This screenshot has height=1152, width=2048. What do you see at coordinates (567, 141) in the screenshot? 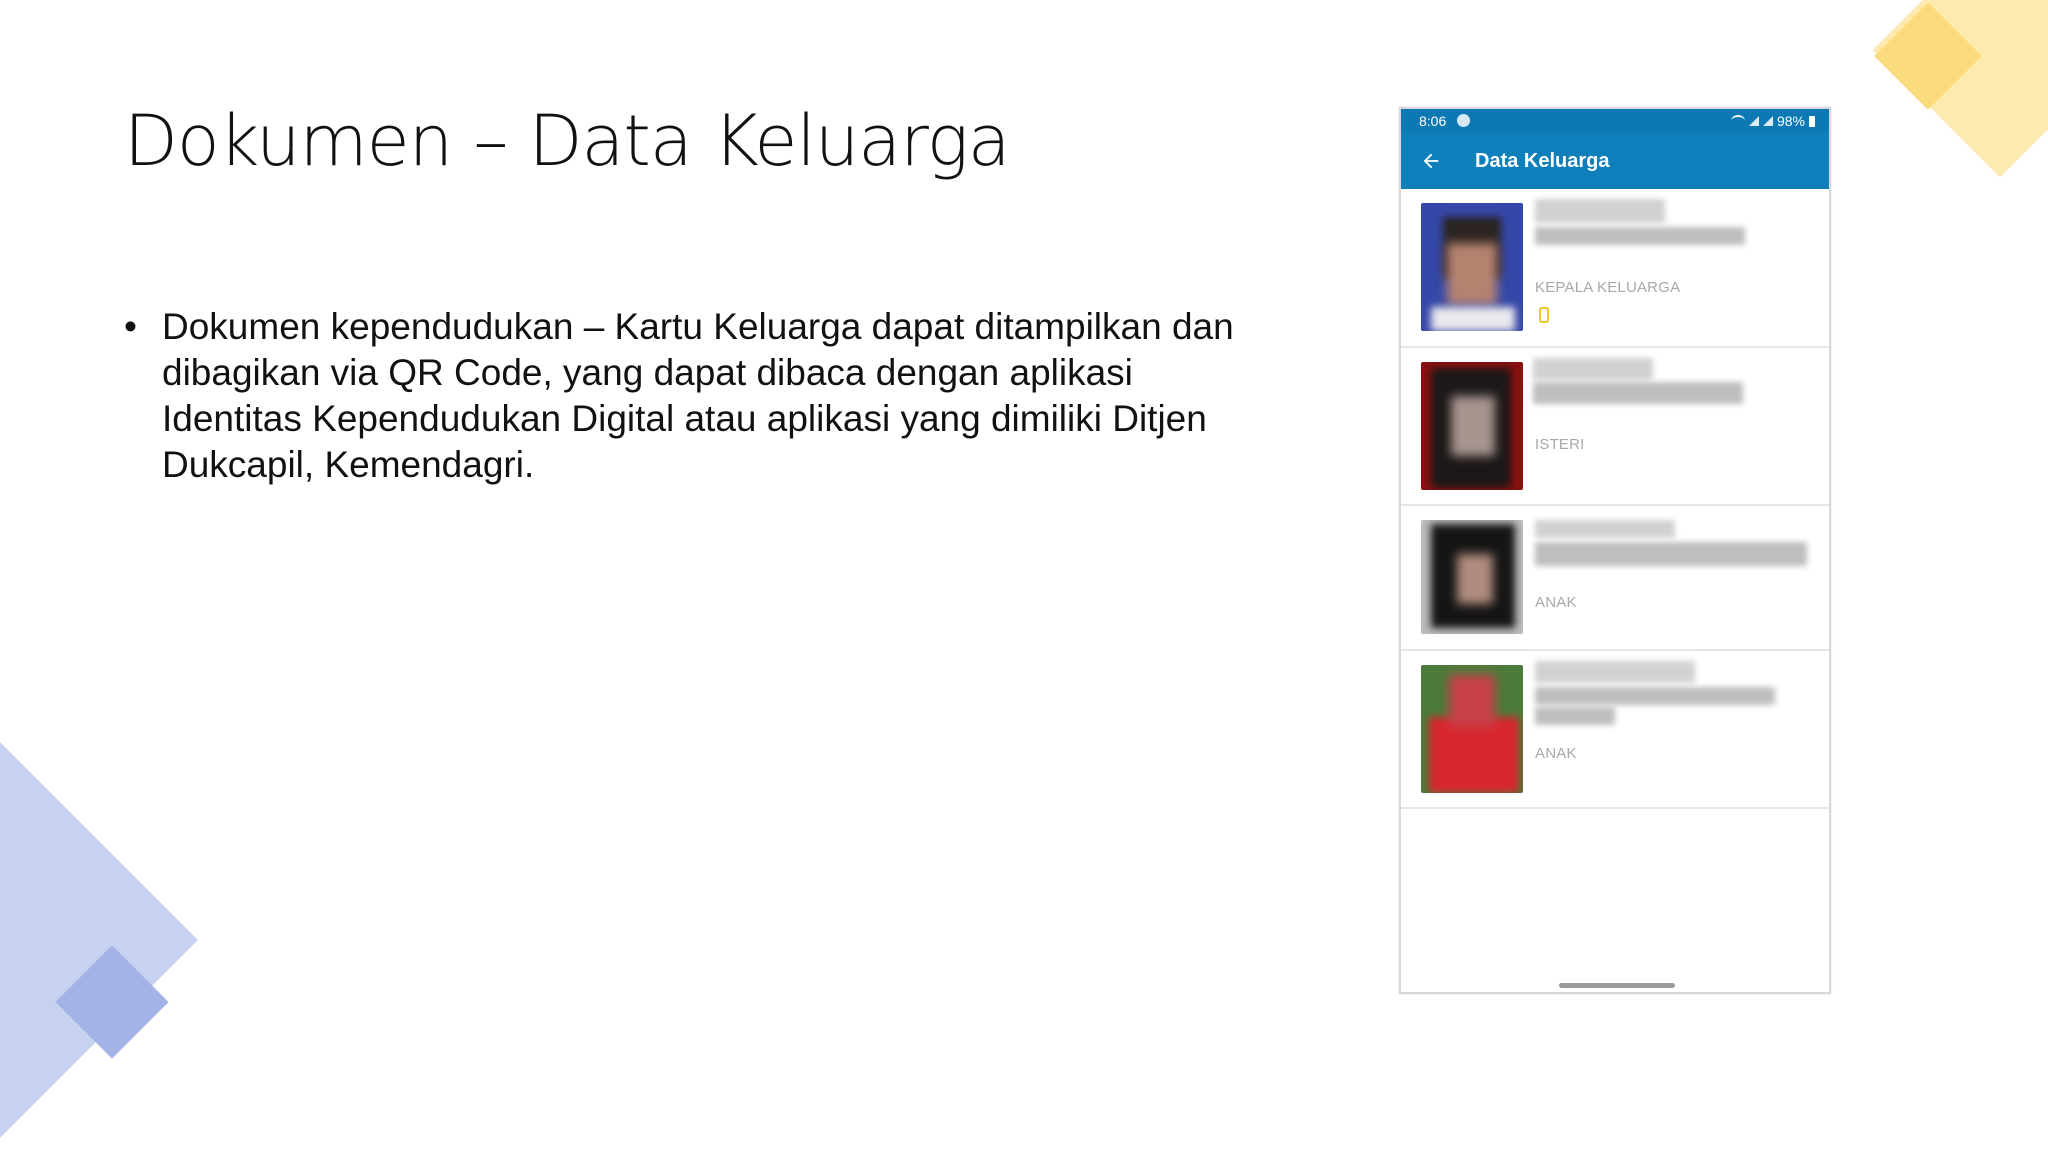
I see `slide-title: Dokumen – Data Keluarga` at bounding box center [567, 141].